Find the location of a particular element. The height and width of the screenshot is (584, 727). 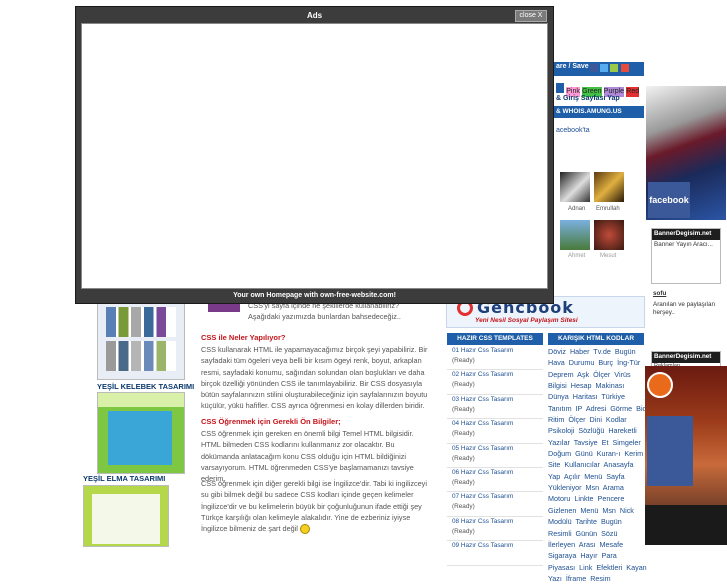

codes-header: KARIŞIK HTML KODLAR is located at coordinates (596, 339).